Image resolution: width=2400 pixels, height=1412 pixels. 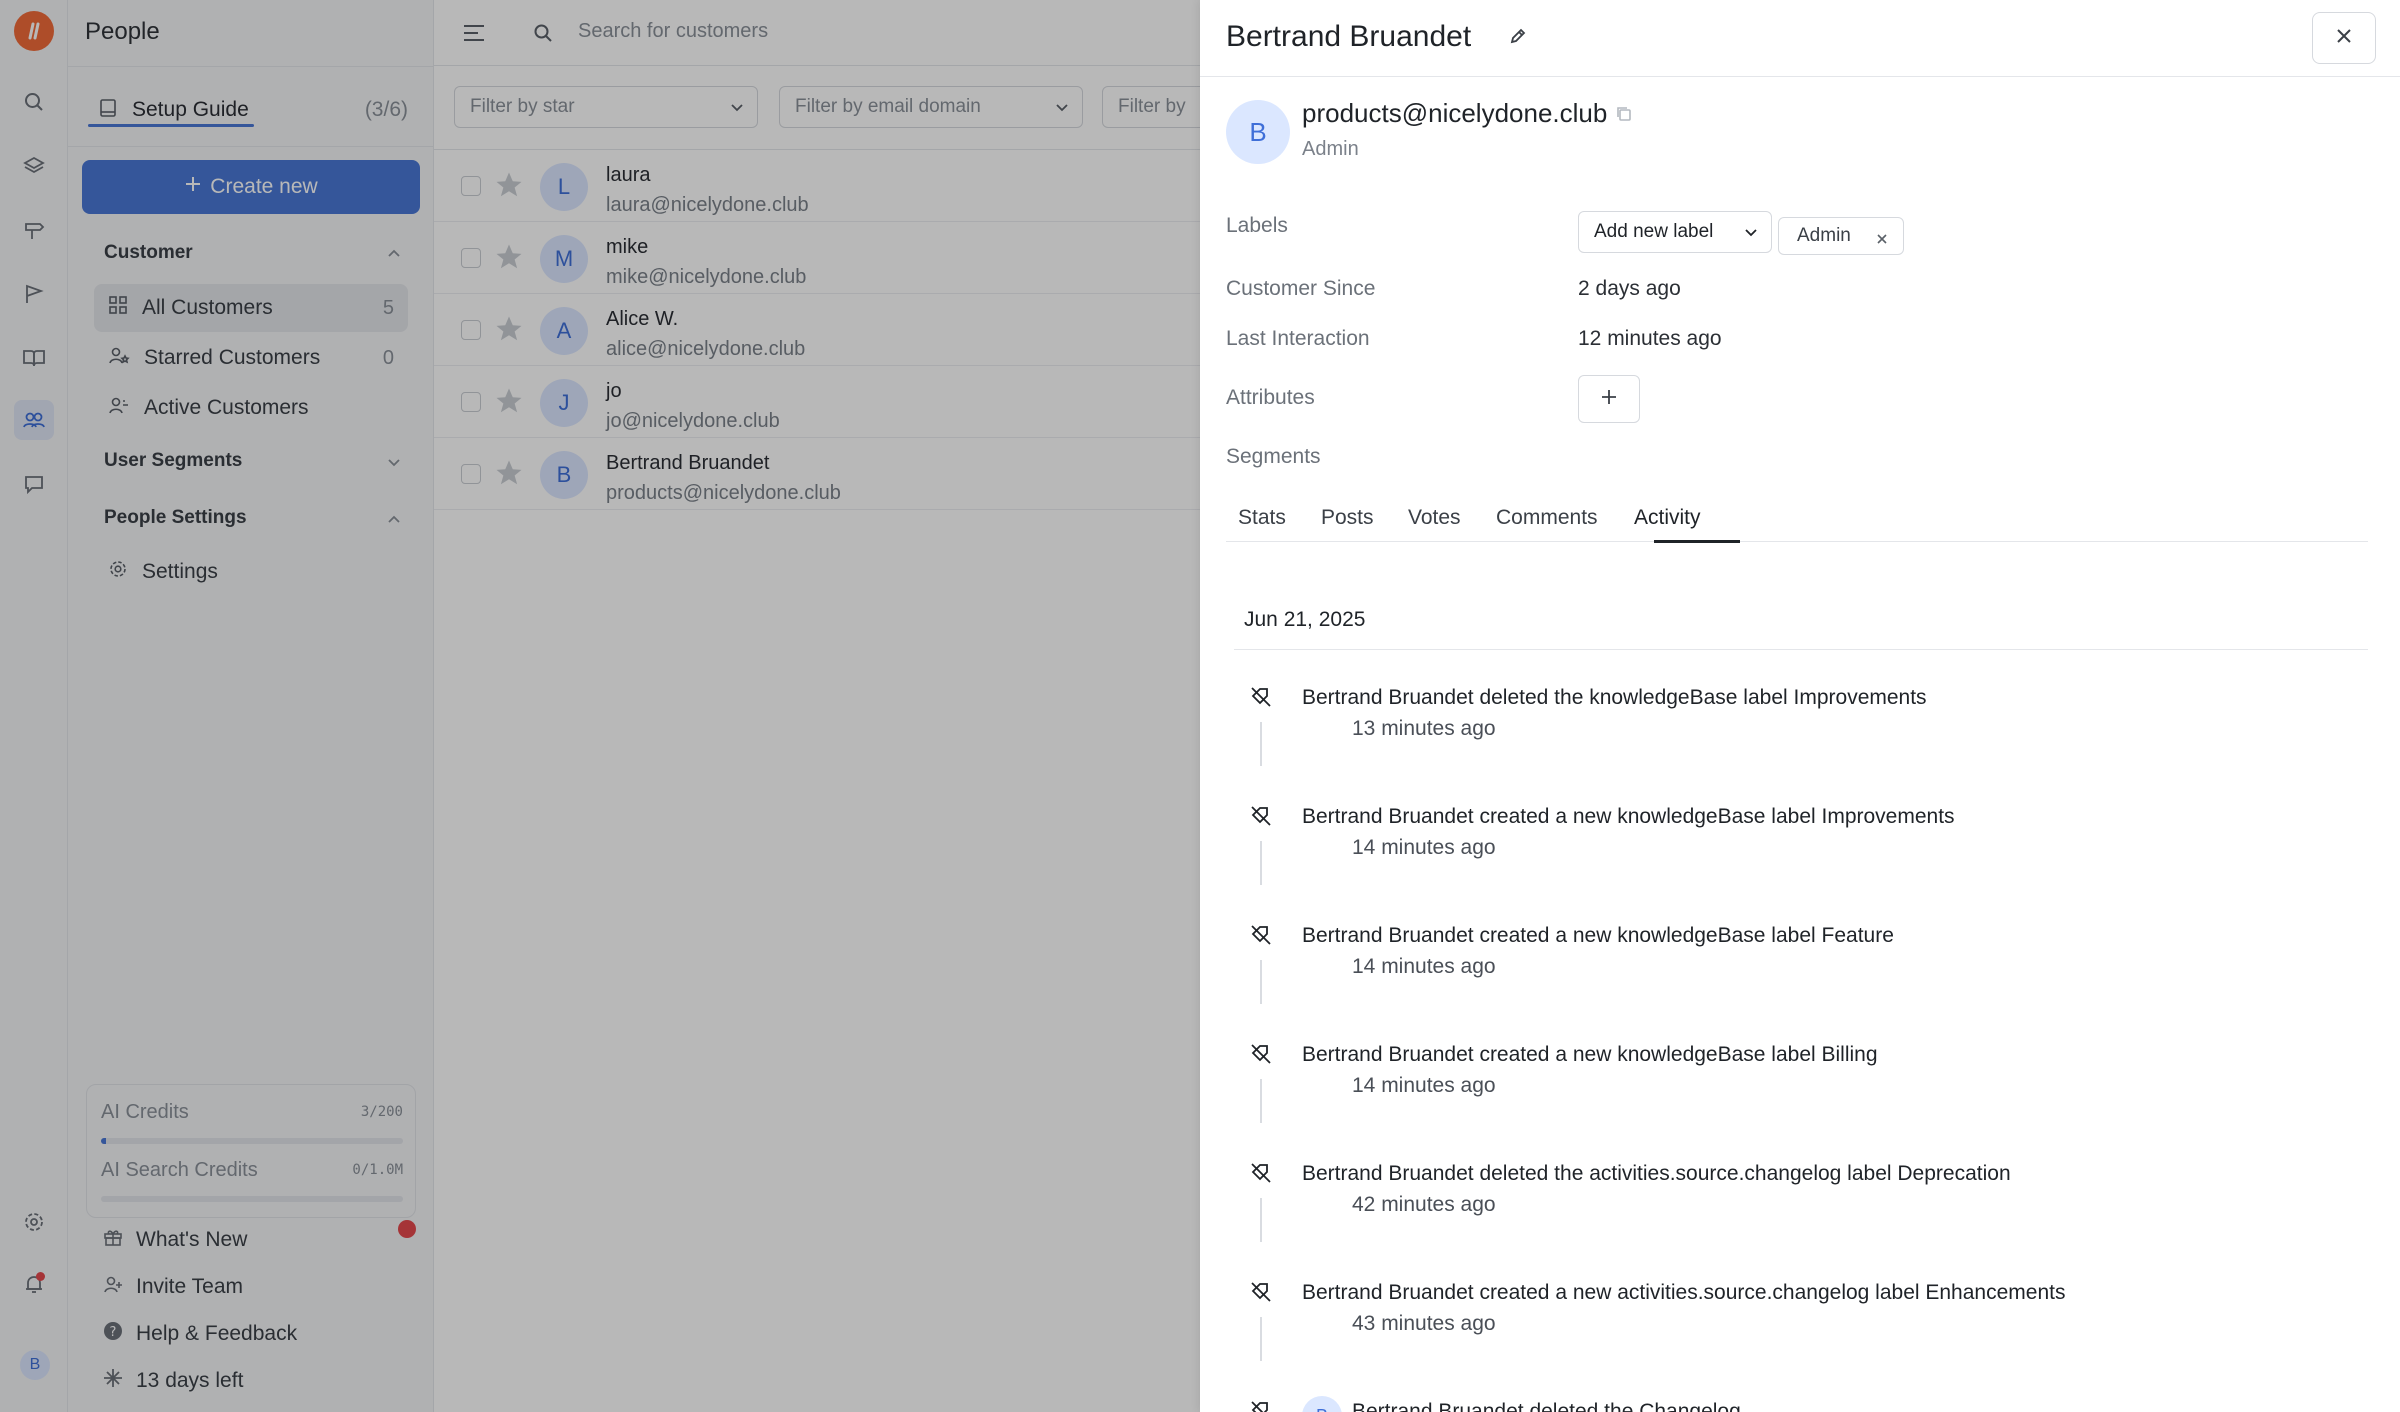 I want to click on pencil-icon, so click(x=1518, y=38).